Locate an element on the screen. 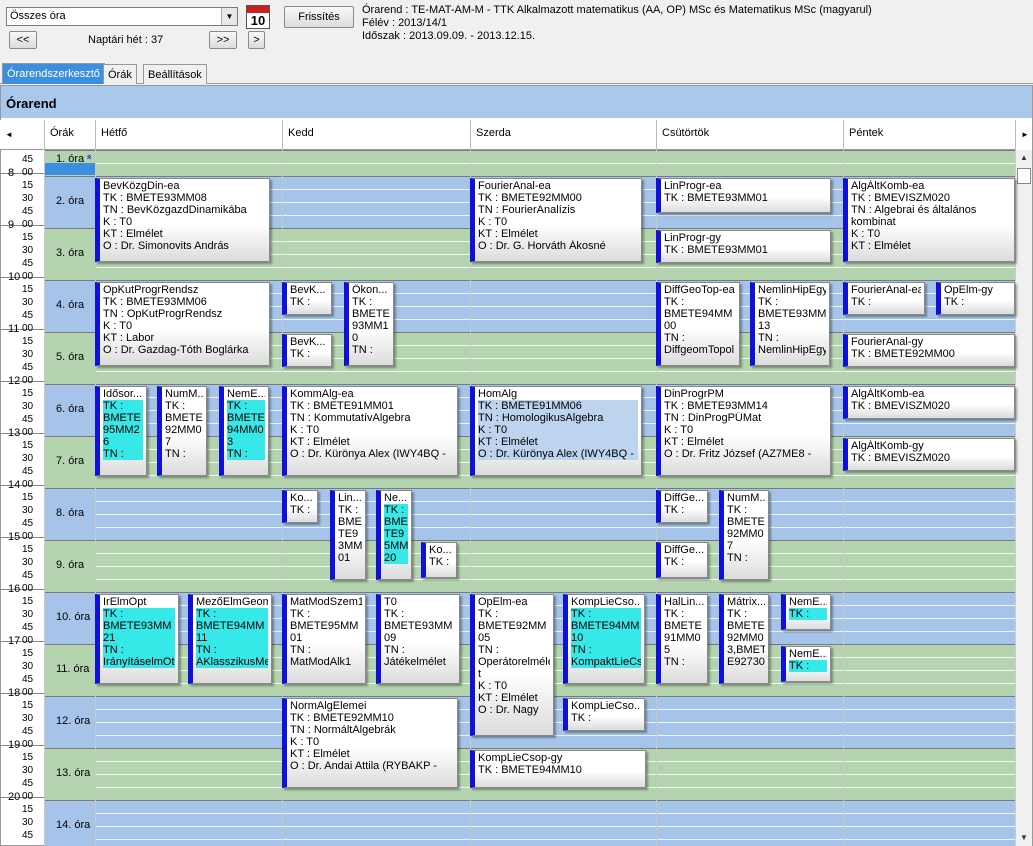 This screenshot has height=846, width=1033. scroll-thumb is located at coordinates (1024, 176).